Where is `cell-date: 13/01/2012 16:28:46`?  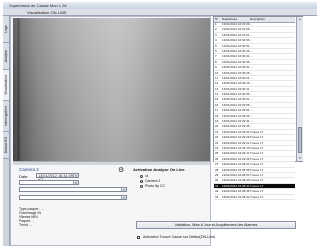
cell-date: 13/01/2012 16:28:46 is located at coordinates (236, 180).